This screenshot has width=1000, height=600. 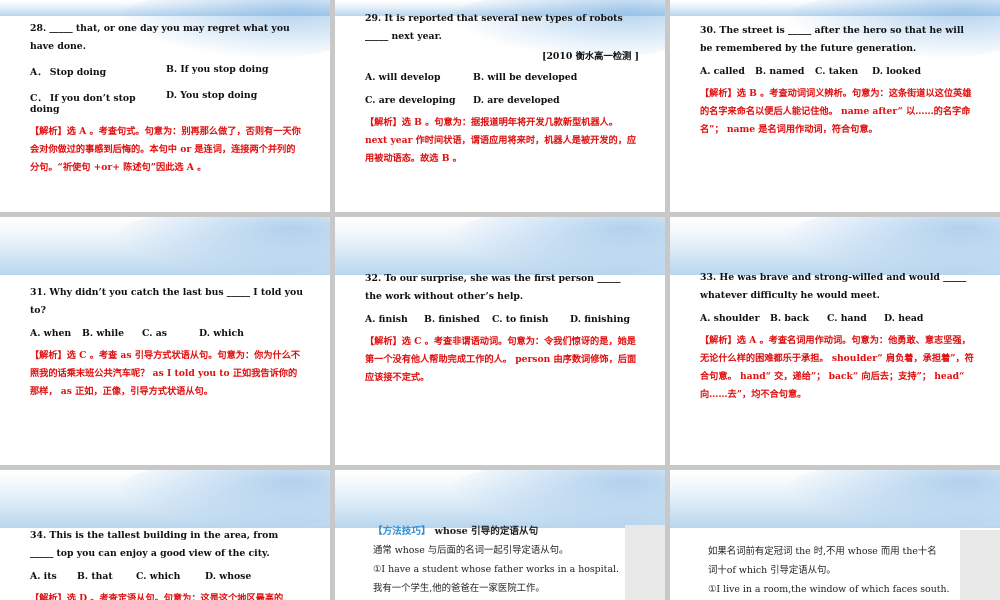 What do you see at coordinates (452, 319) in the screenshot?
I see `option-b: B. finished` at bounding box center [452, 319].